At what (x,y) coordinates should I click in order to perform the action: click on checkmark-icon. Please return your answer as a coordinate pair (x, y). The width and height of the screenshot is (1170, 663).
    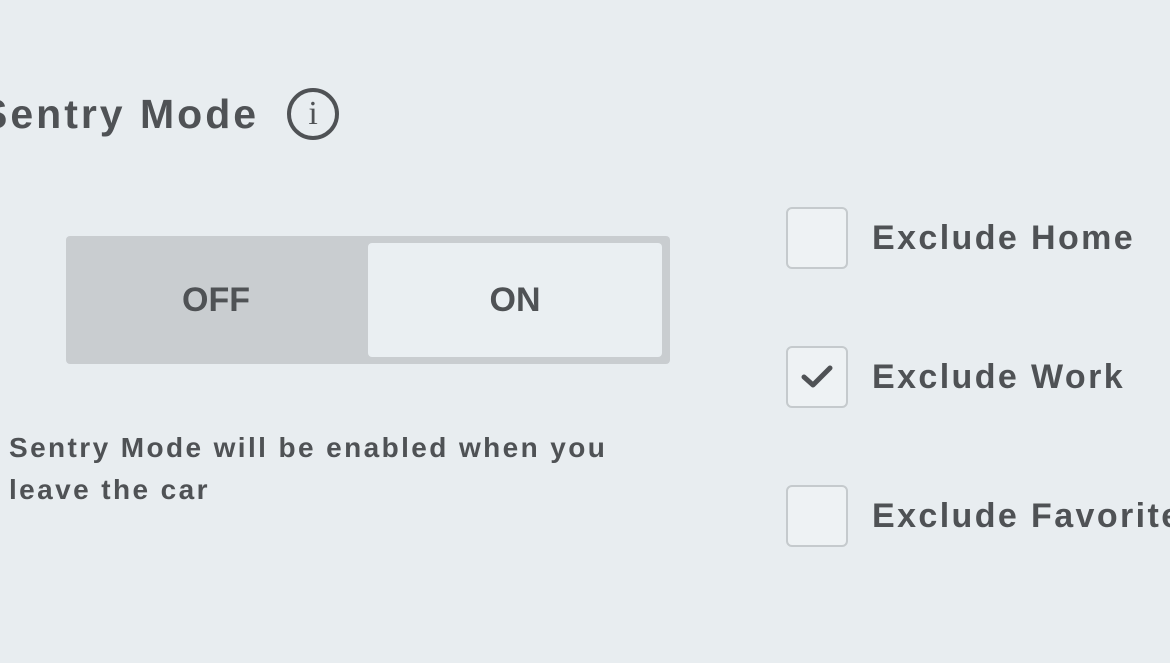
    Looking at the image, I should click on (817, 376).